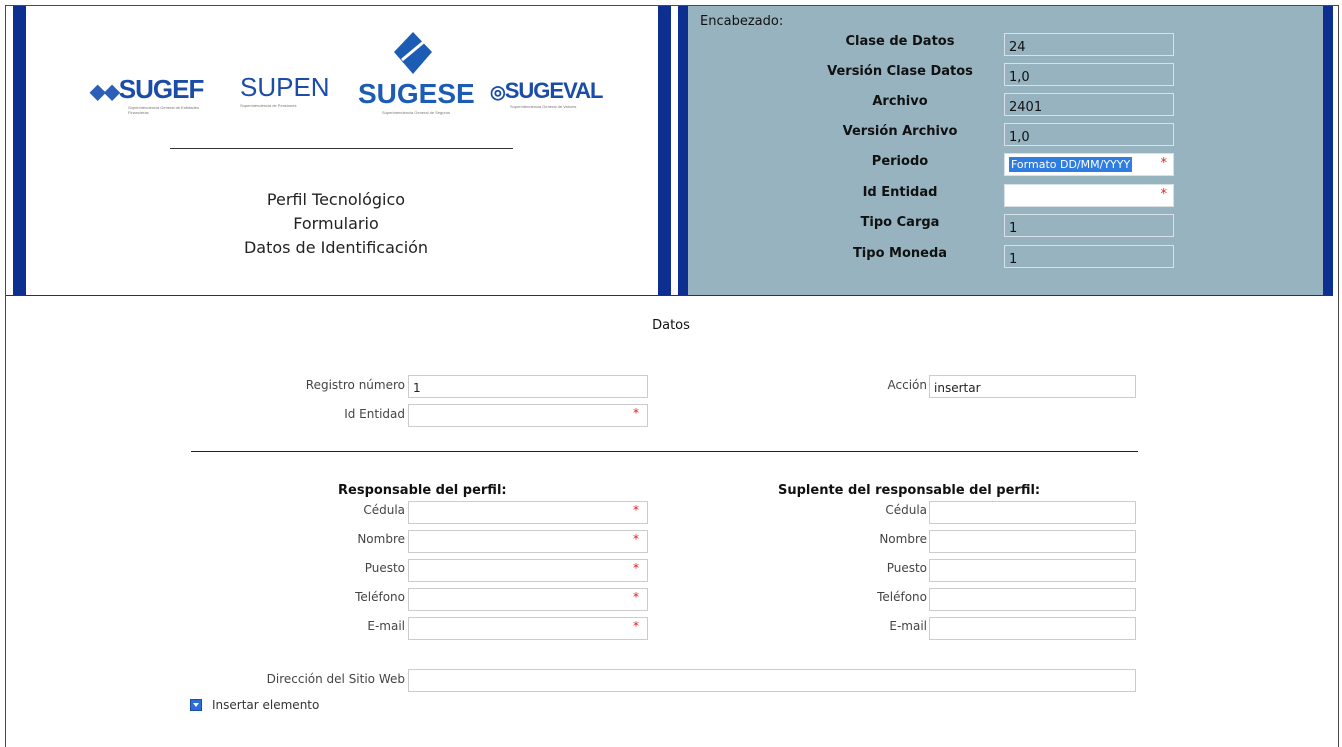 Image resolution: width=1342 pixels, height=747 pixels. What do you see at coordinates (772, 680) in the screenshot?
I see `sitio-web-field` at bounding box center [772, 680].